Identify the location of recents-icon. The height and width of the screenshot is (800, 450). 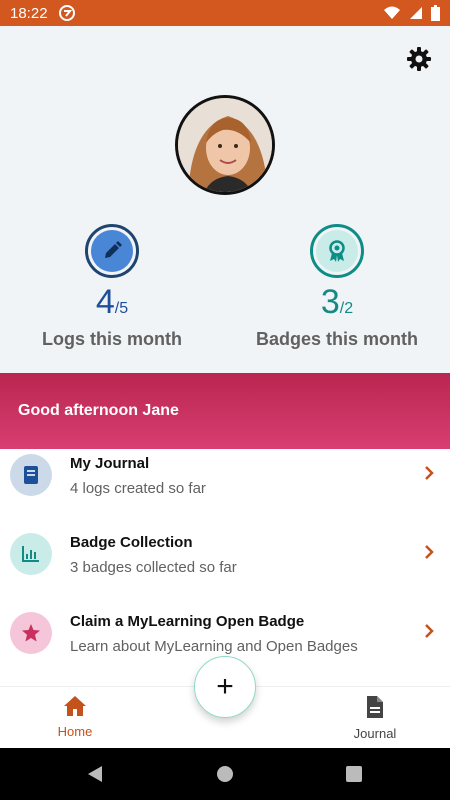
(354, 774).